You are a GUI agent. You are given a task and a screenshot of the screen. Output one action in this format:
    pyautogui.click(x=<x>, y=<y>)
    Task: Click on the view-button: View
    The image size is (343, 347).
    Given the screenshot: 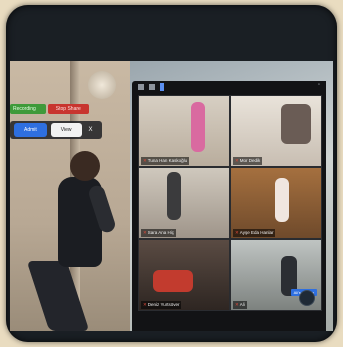 What is the action you would take?
    pyautogui.click(x=66, y=130)
    